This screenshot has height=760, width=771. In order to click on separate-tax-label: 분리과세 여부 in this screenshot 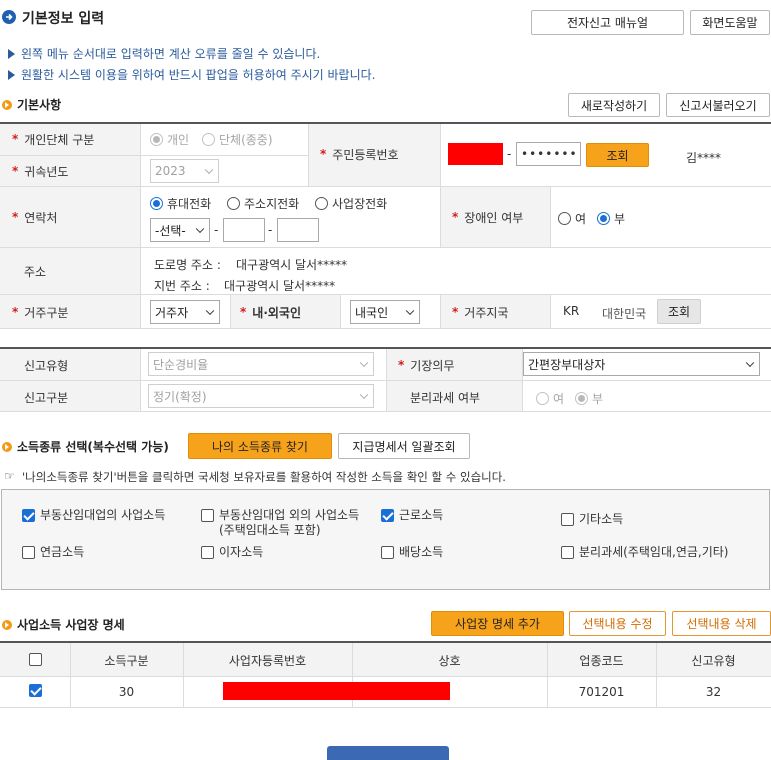, I will do `click(445, 397)`.